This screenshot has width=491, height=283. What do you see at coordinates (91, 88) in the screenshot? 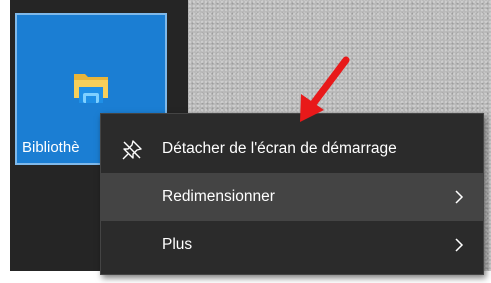
I see `library-folder-icon` at bounding box center [91, 88].